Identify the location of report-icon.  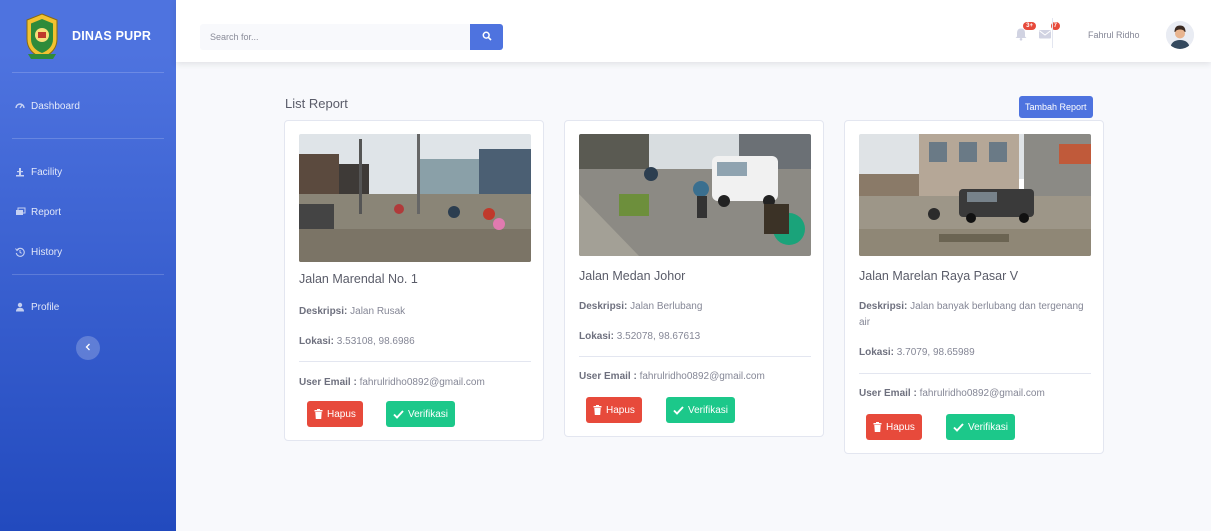
(20, 212).